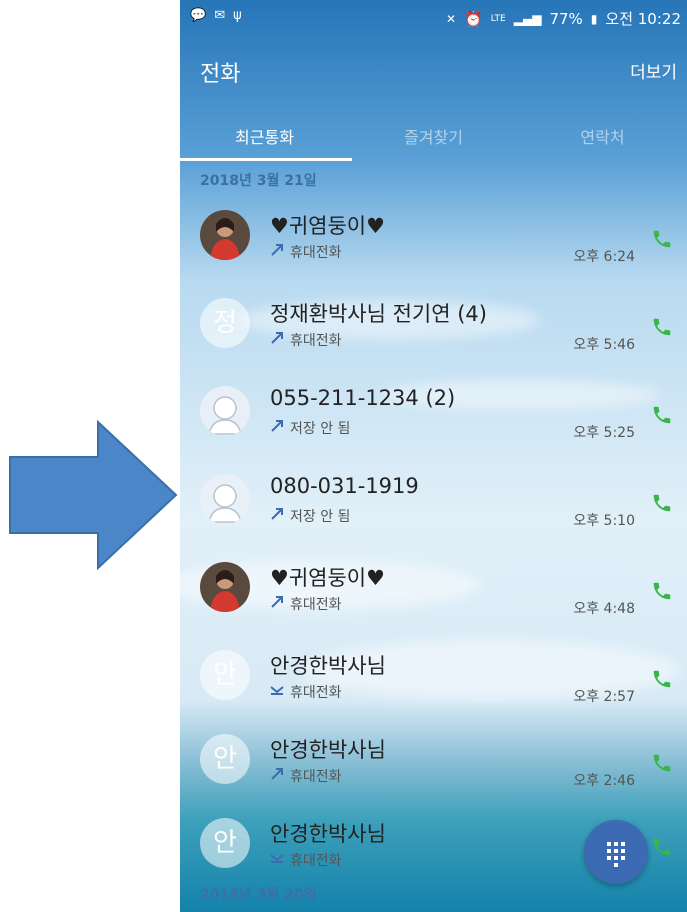 This screenshot has height=912, width=687. What do you see at coordinates (604, 781) in the screenshot?
I see `call-time: 오후 2:46` at bounding box center [604, 781].